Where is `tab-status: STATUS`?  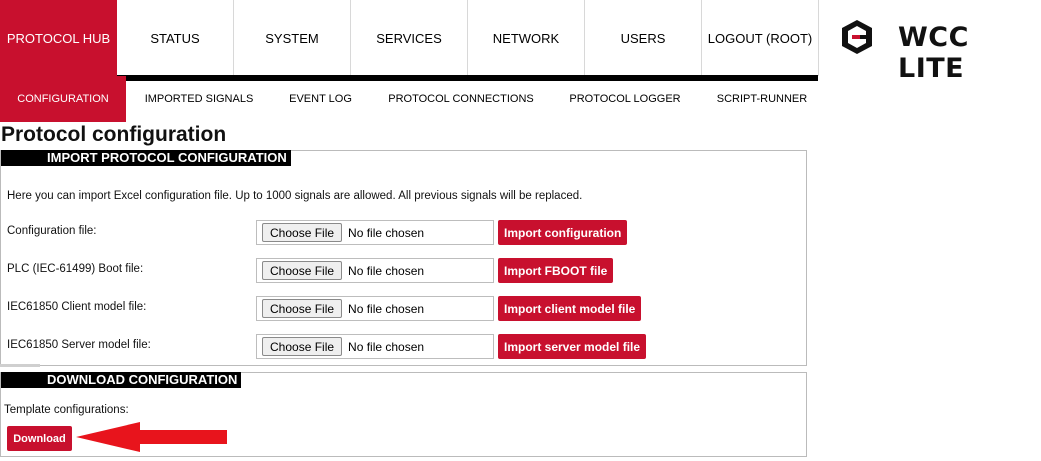
tab-status: STATUS is located at coordinates (175, 38).